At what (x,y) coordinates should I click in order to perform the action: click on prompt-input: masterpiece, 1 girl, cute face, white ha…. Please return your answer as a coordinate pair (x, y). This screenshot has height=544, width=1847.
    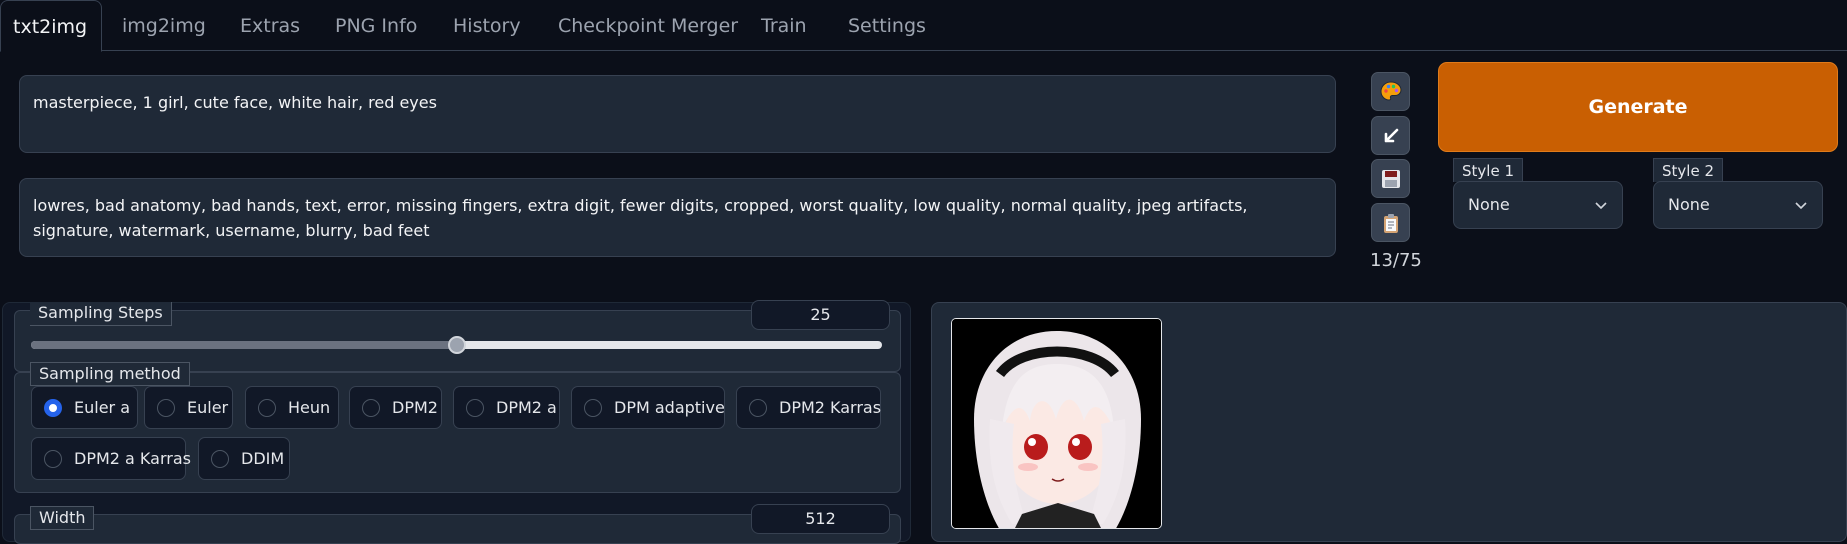
    Looking at the image, I should click on (677, 114).